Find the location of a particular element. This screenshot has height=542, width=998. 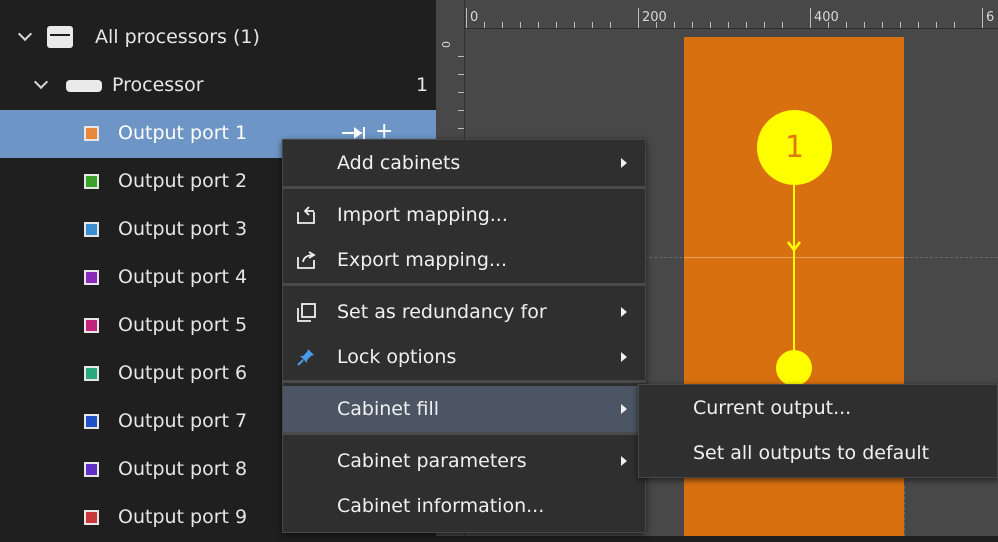

ruler-horizontal: 0 200 400 6 is located at coordinates (731, 14).